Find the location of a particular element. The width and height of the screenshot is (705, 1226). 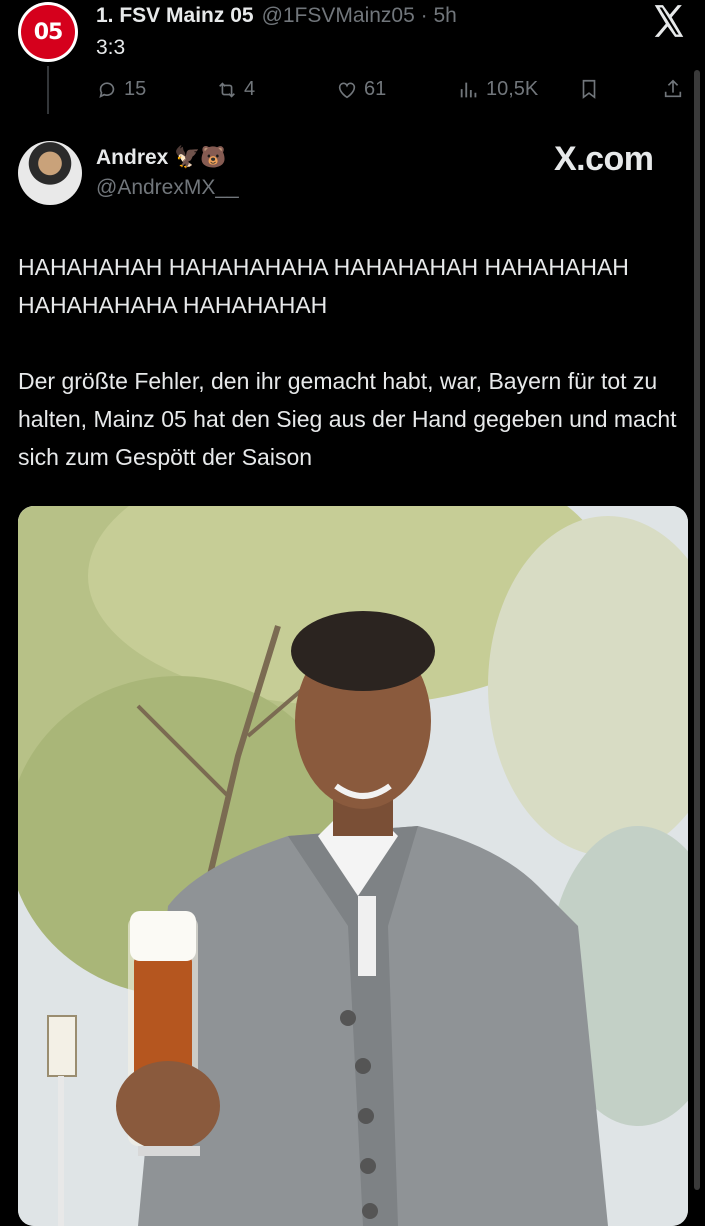

tweet-actions: 15 4 61 10,5K is located at coordinates (393, 92).